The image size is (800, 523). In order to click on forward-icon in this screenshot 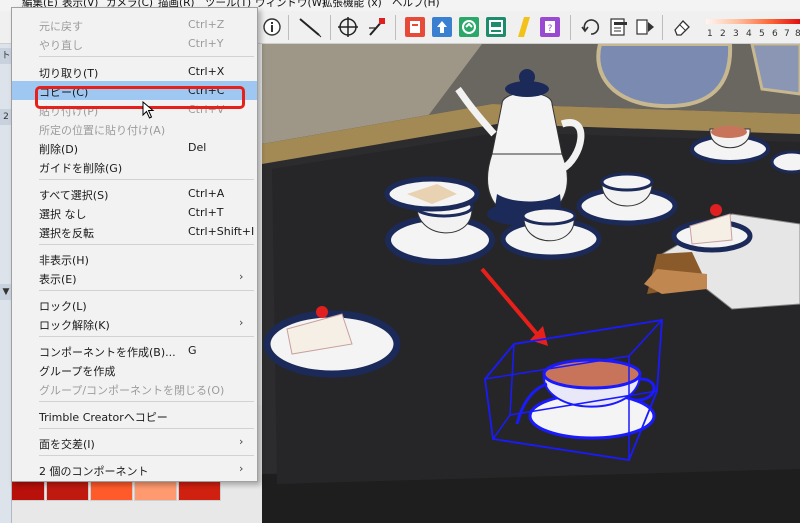, I will do `click(645, 27)`.